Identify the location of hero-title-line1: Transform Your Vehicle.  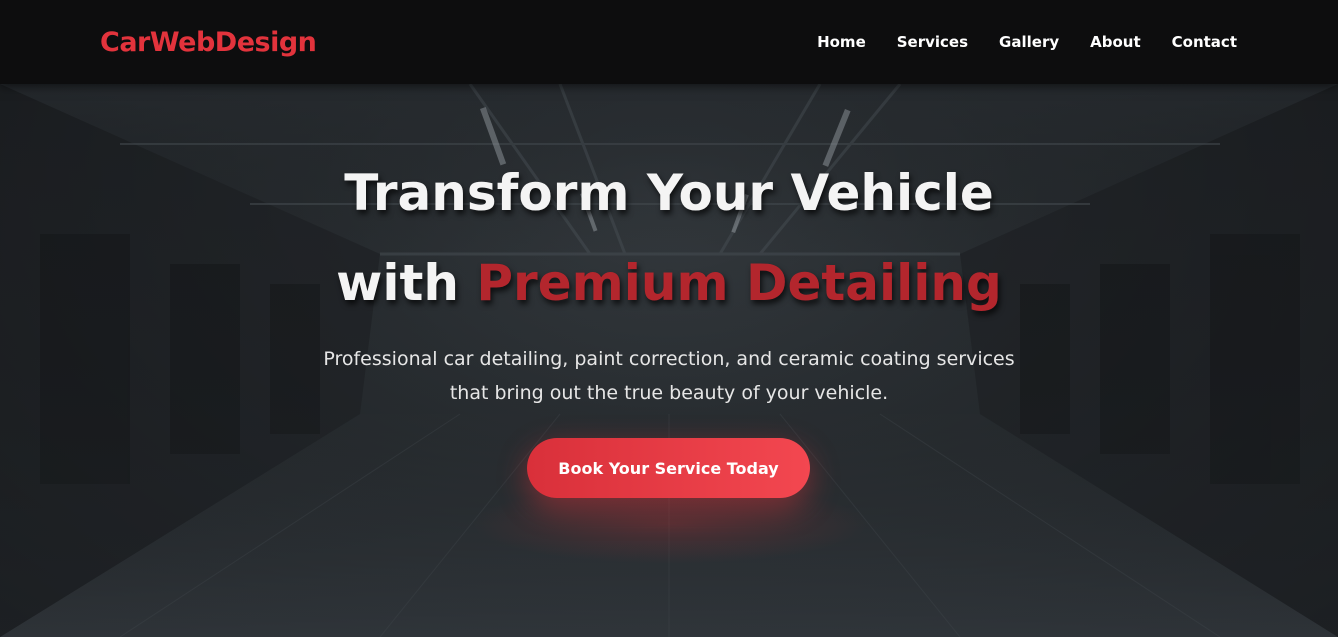
(669, 193).